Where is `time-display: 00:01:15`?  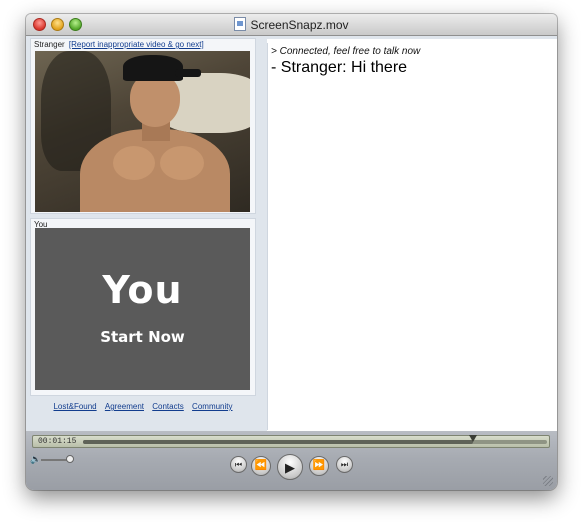
time-display: 00:01:15 is located at coordinates (57, 441).